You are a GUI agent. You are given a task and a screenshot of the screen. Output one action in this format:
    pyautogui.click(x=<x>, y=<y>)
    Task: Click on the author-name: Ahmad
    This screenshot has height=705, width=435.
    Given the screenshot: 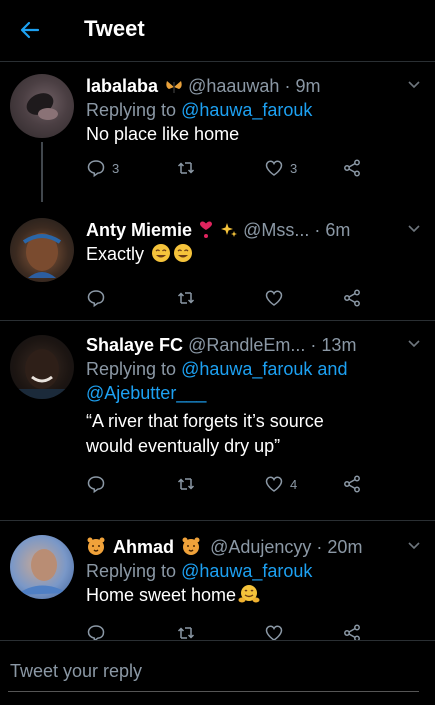 What is the action you would take?
    pyautogui.click(x=143, y=547)
    